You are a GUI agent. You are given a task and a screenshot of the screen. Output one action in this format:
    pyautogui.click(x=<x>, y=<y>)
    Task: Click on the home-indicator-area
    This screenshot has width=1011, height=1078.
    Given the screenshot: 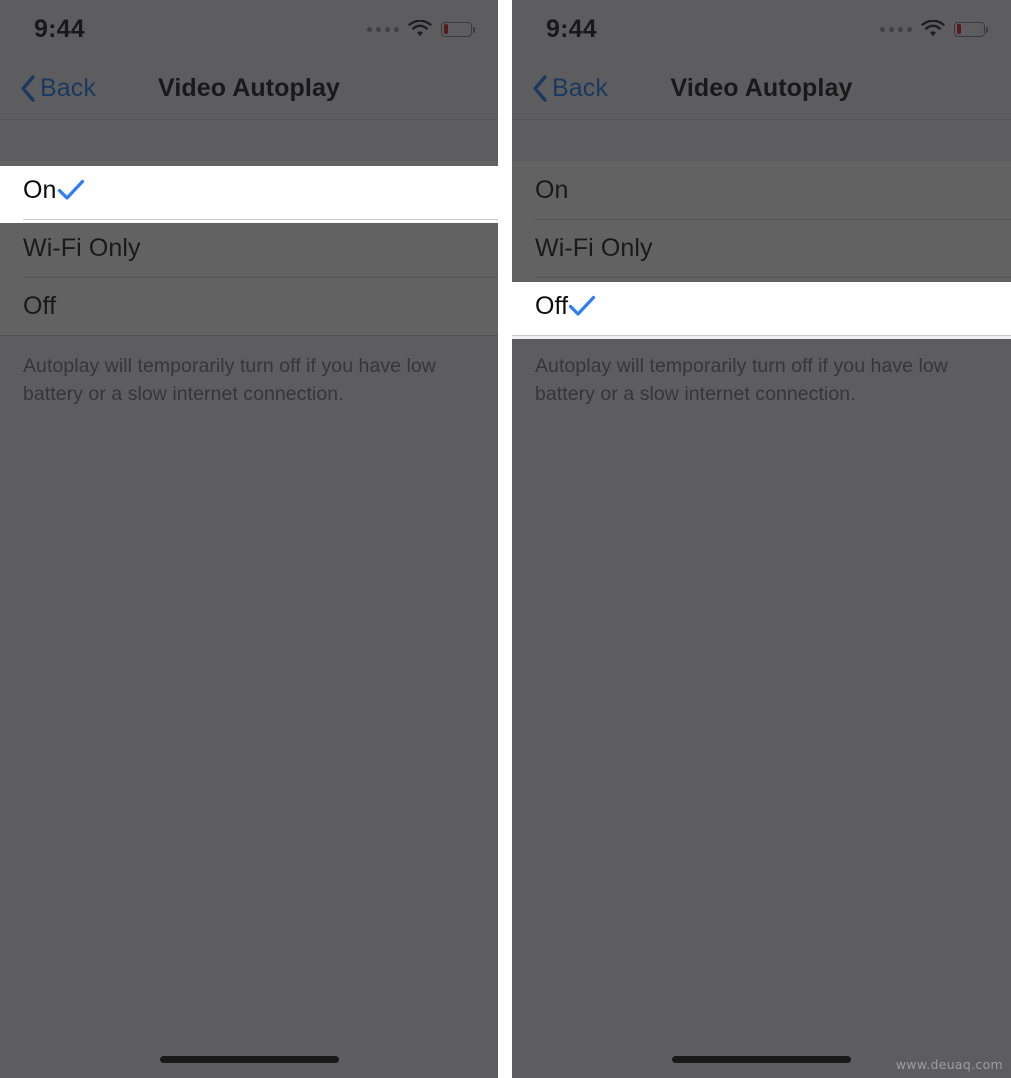 What is the action you would take?
    pyautogui.click(x=249, y=1059)
    